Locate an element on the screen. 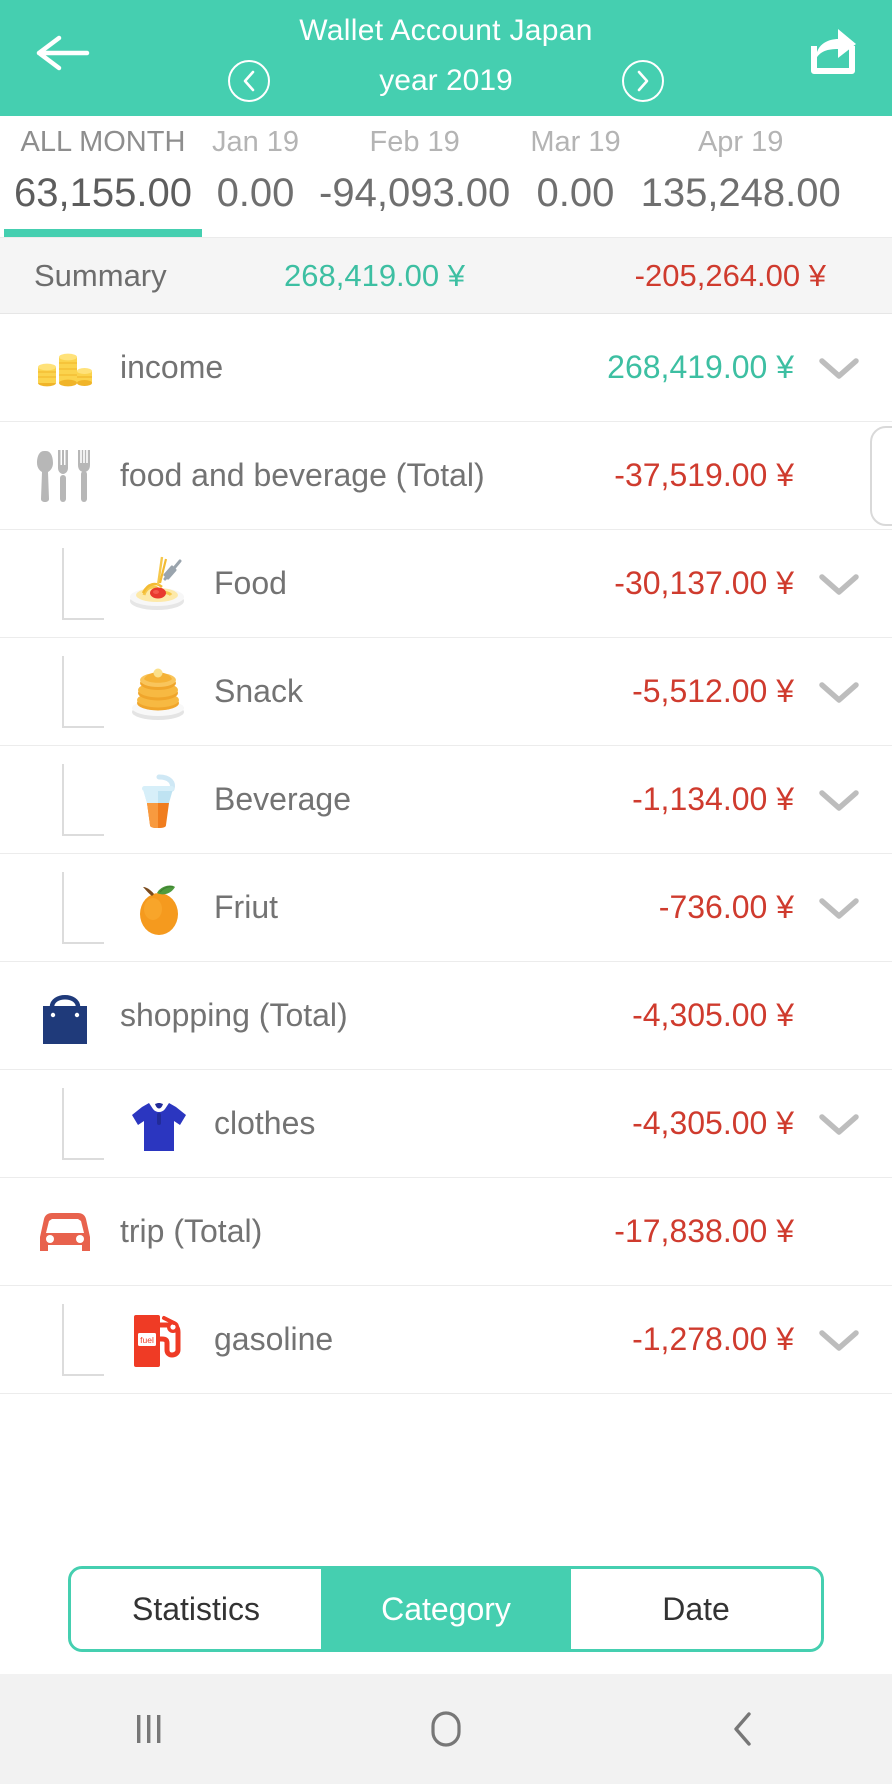 The image size is (892, 1784). category-subrow: clothes -4,305.00 ¥ is located at coordinates (446, 1124).